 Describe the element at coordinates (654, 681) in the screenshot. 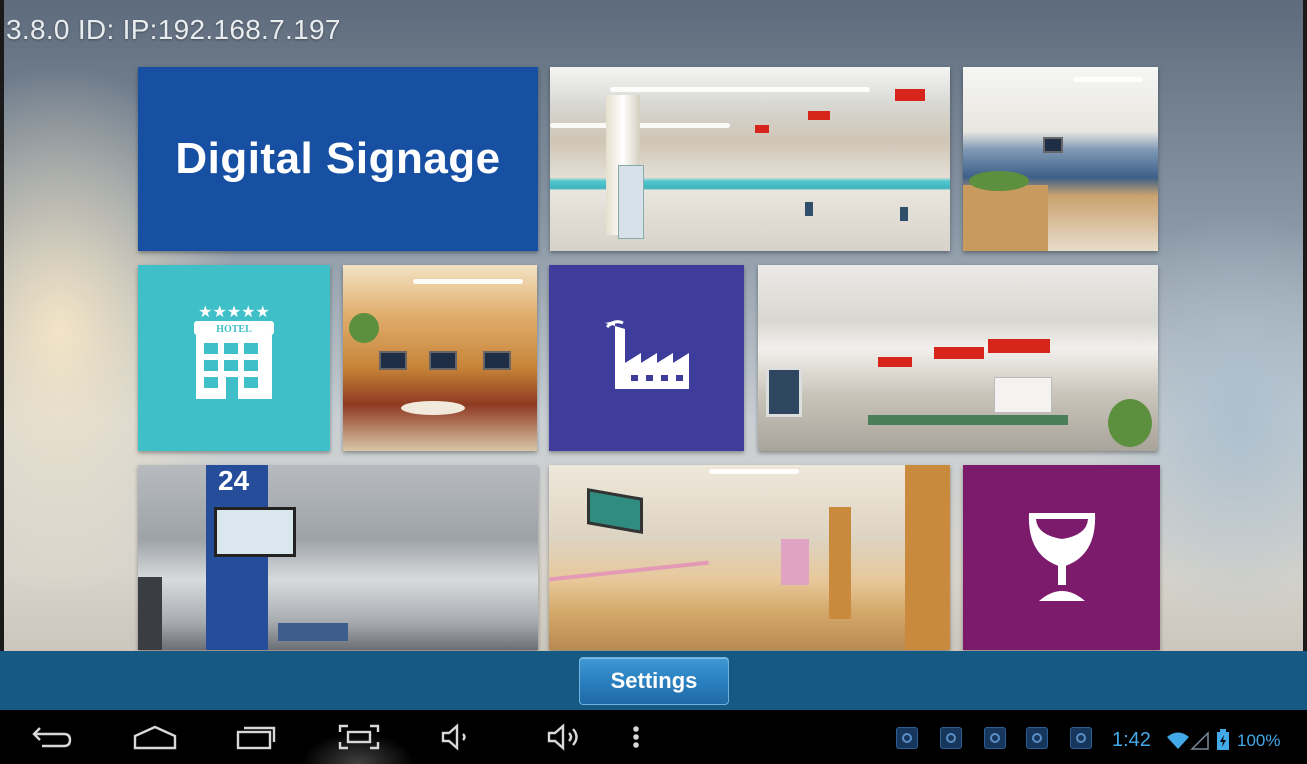

I see `settings-button: Settings` at that location.